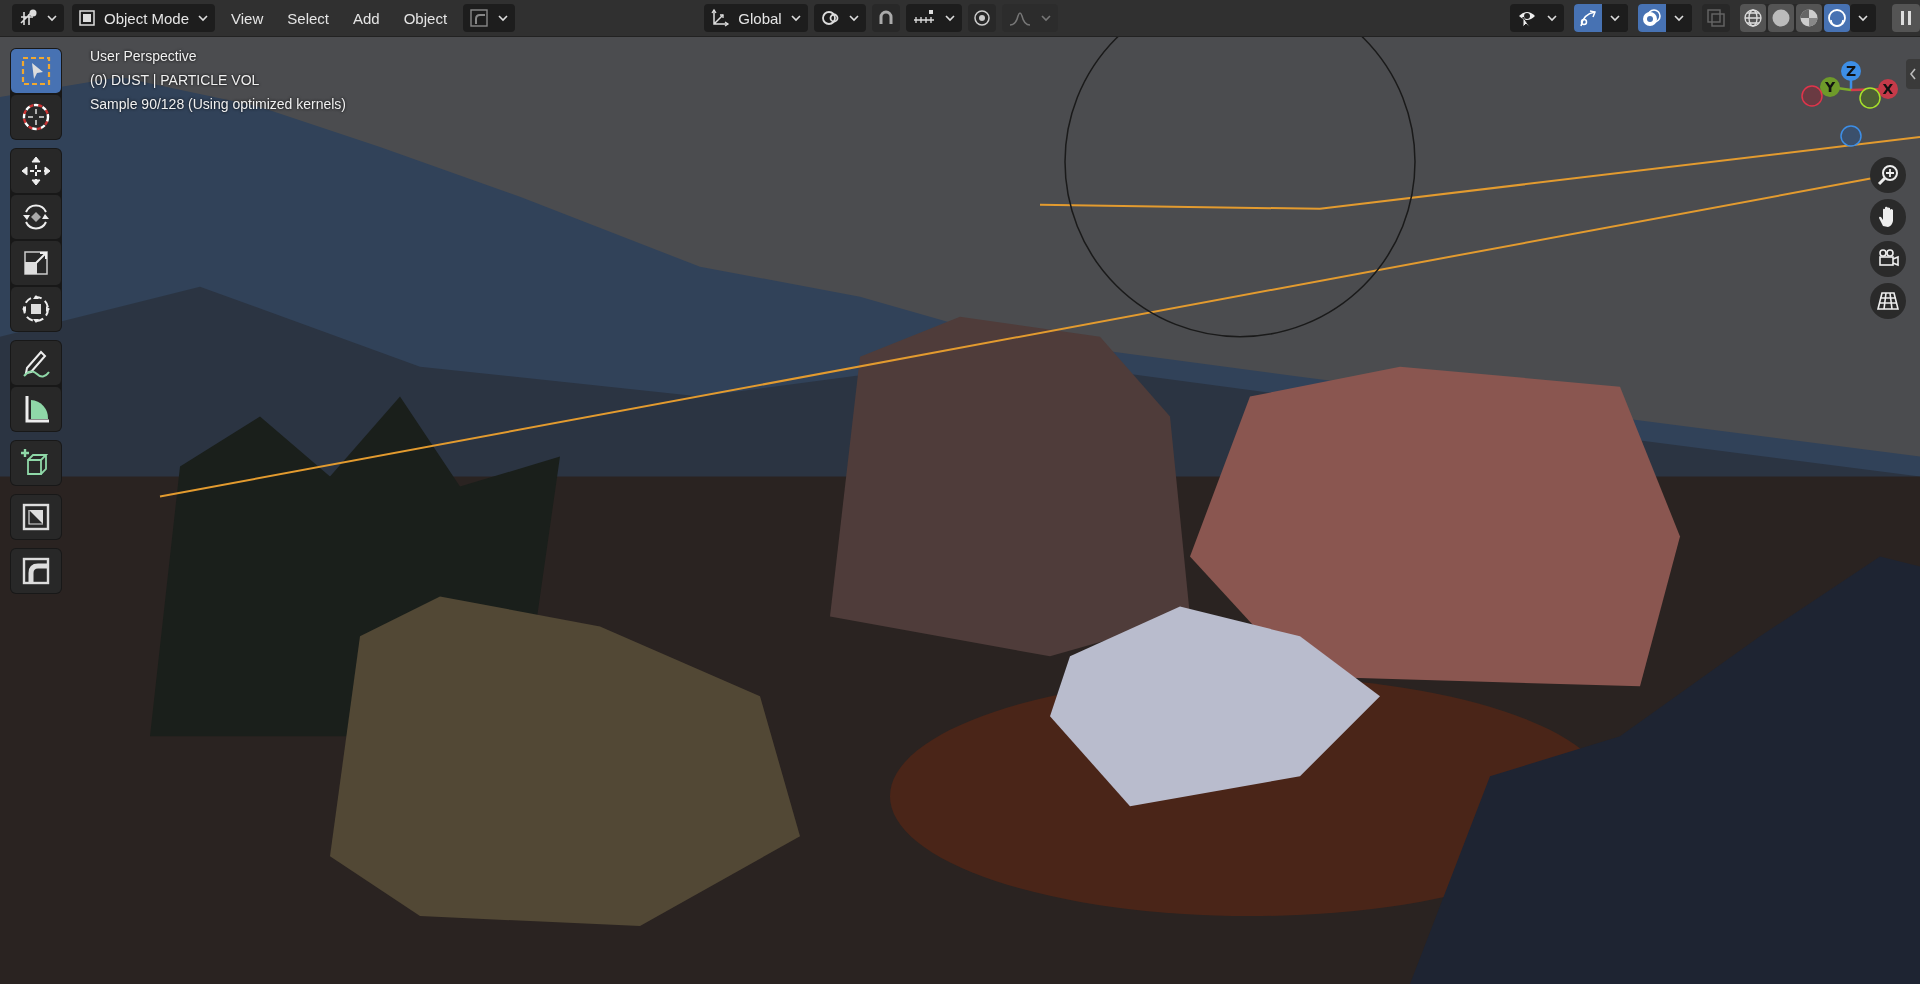 The height and width of the screenshot is (984, 1920). What do you see at coordinates (218, 104) in the screenshot?
I see `viewport-info-text: Sample 90/128 (Using optimized kernels)` at bounding box center [218, 104].